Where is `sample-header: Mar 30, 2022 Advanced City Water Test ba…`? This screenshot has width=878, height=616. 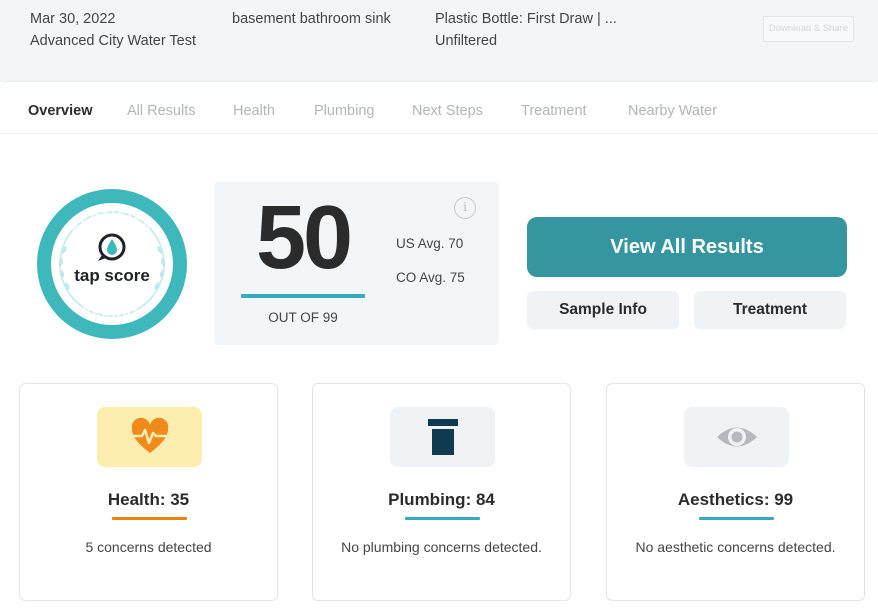 sample-header: Mar 30, 2022 Advanced City Water Test ba… is located at coordinates (439, 41).